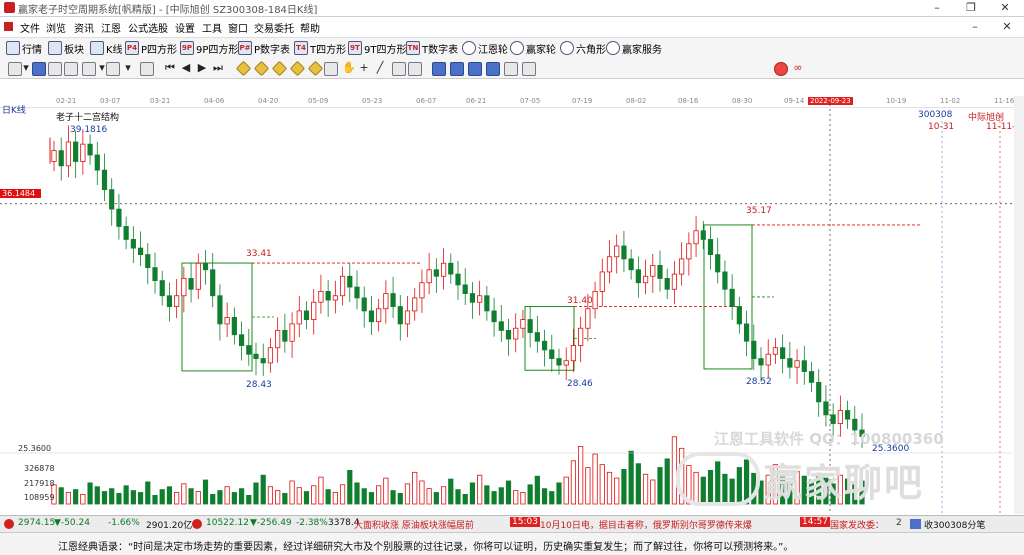 The height and width of the screenshot is (555, 1024). What do you see at coordinates (529, 69) in the screenshot?
I see `settings-icon` at bounding box center [529, 69].